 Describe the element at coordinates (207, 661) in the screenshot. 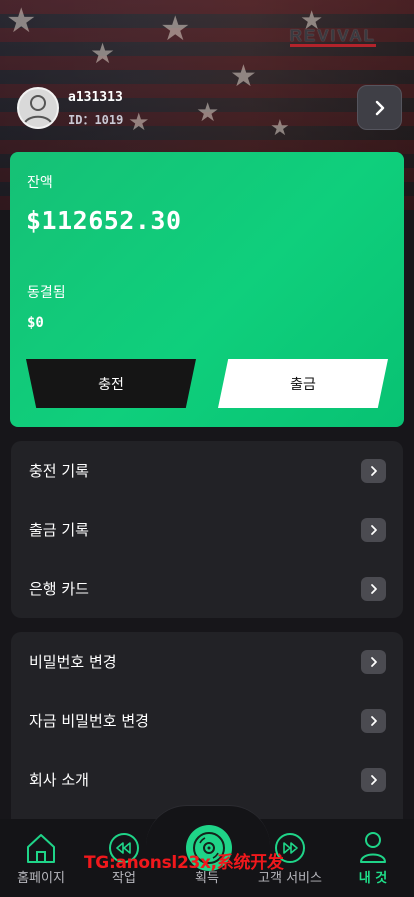

I see `menu-item-change-password: 비밀번호 변경` at that location.